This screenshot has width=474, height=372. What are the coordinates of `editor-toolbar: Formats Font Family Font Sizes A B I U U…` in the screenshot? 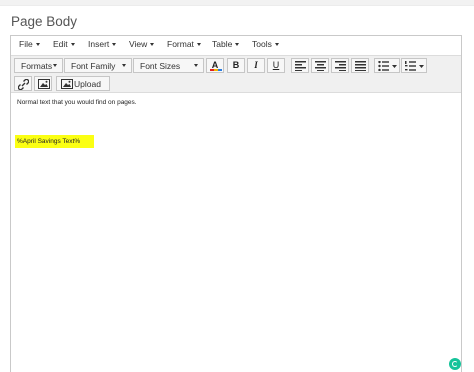 It's located at (236, 74).